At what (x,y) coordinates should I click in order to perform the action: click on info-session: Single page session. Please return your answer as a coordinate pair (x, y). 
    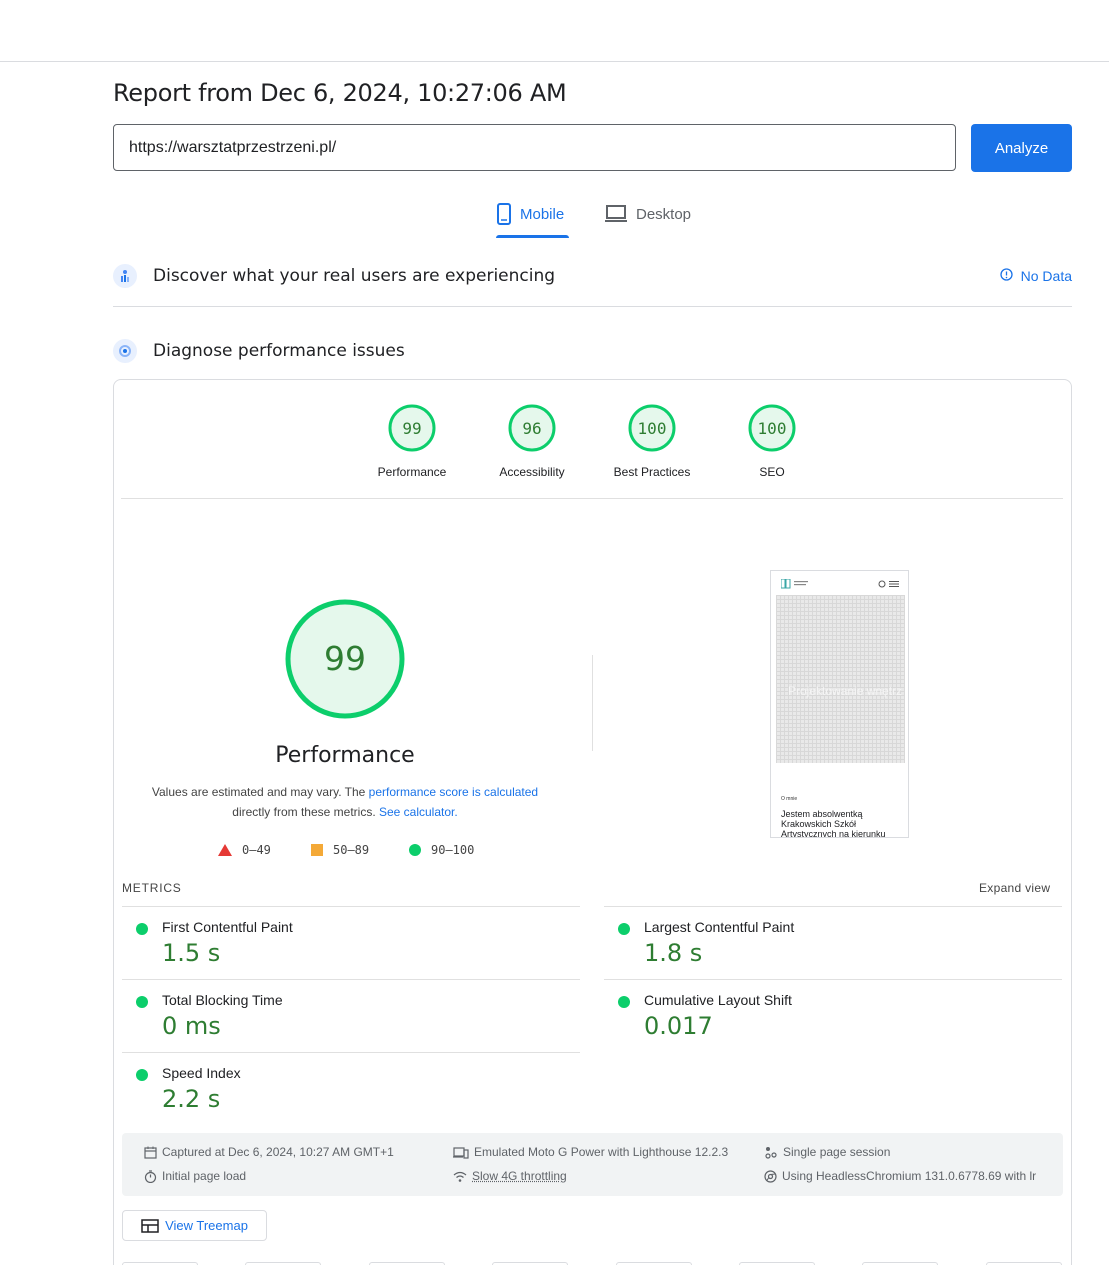
    Looking at the image, I should click on (909, 1152).